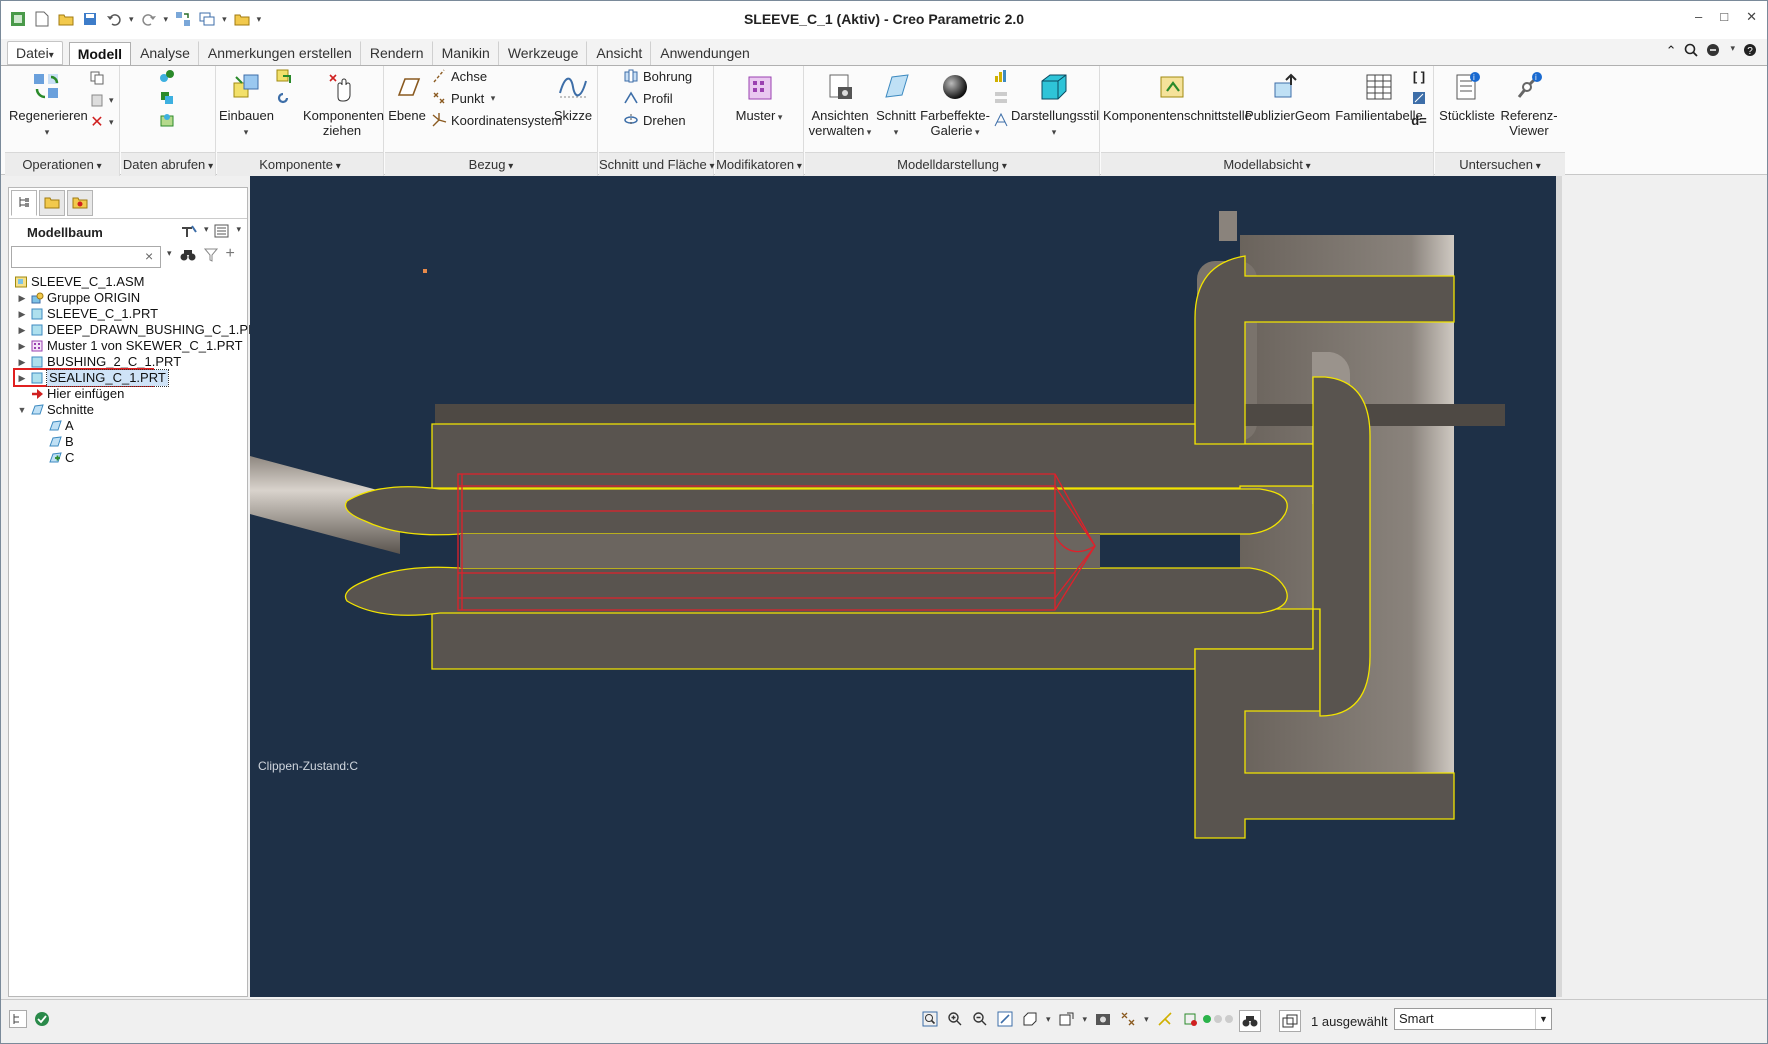 The width and height of the screenshot is (1768, 1044). Describe the element at coordinates (18, 1019) in the screenshot. I see `toggle-navigator-icon` at that location.